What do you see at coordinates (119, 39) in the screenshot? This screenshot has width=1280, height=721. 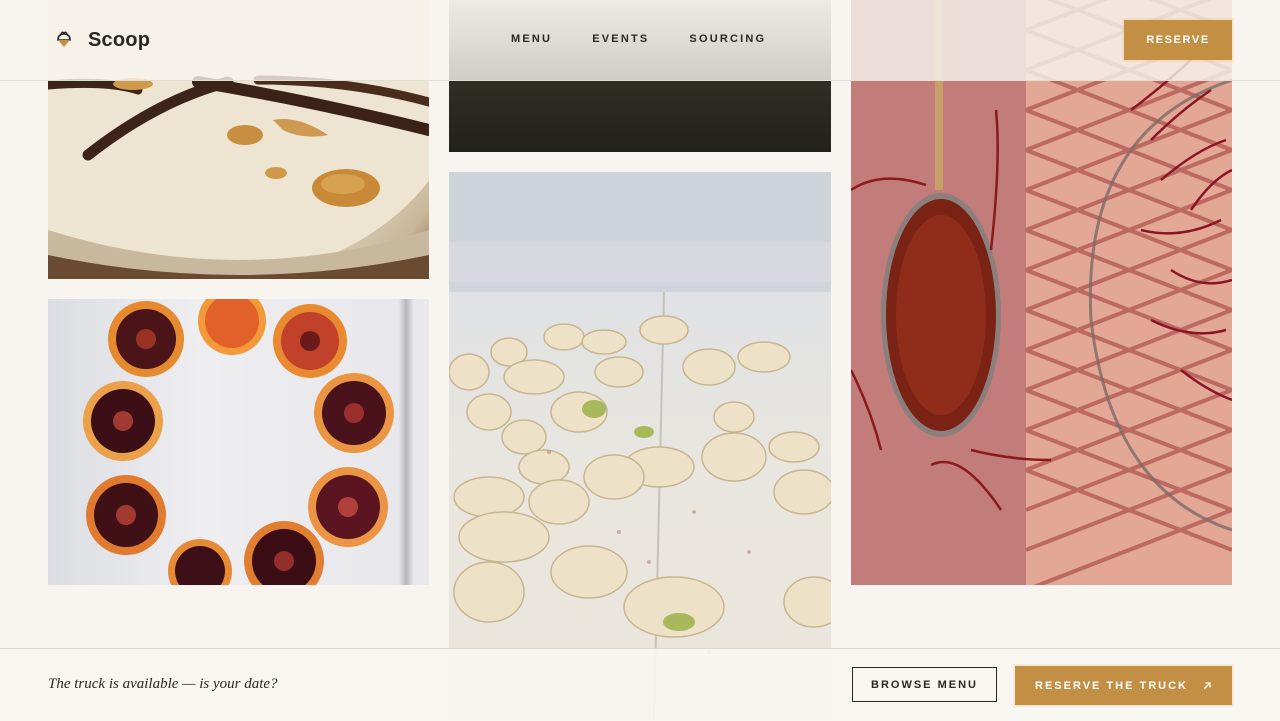 I see `brand-name: Scoop` at bounding box center [119, 39].